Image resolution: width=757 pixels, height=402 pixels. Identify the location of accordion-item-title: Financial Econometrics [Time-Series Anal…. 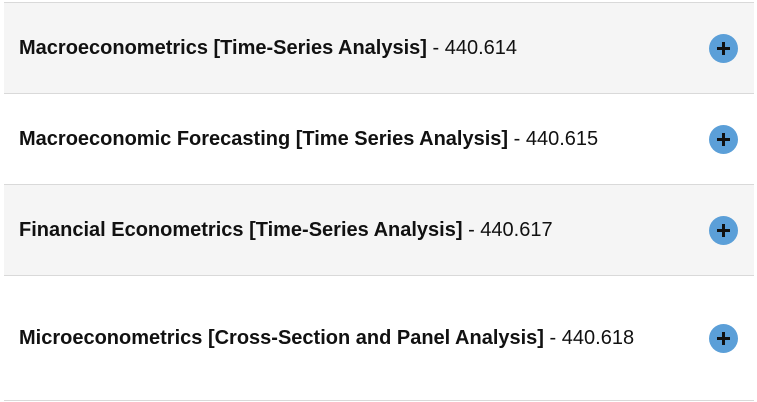
(286, 230).